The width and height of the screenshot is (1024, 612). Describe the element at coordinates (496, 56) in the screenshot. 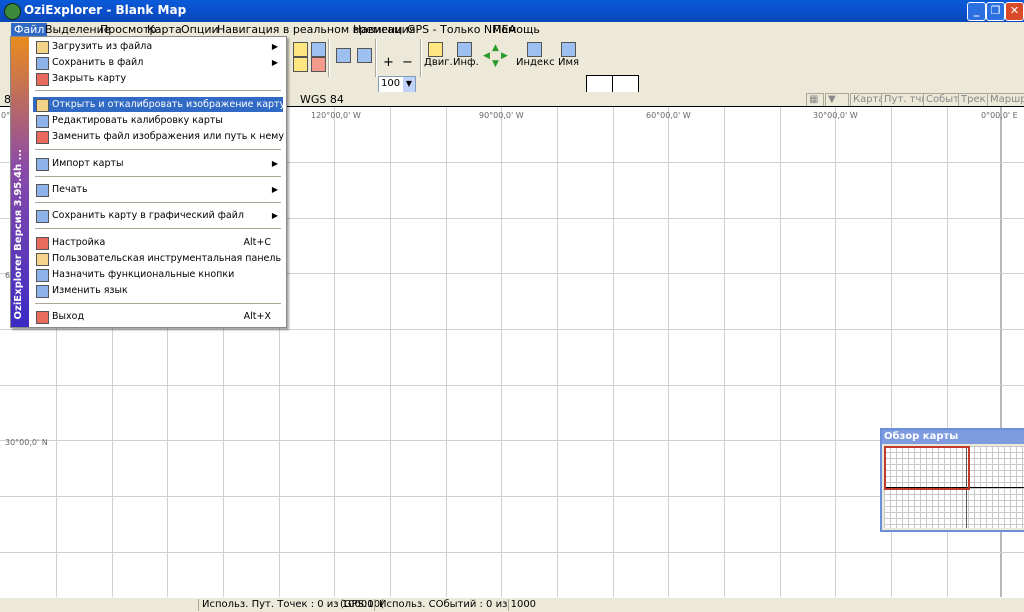

I see `pan-arrows-icon: ▲ ▼ ◀ ▶` at that location.